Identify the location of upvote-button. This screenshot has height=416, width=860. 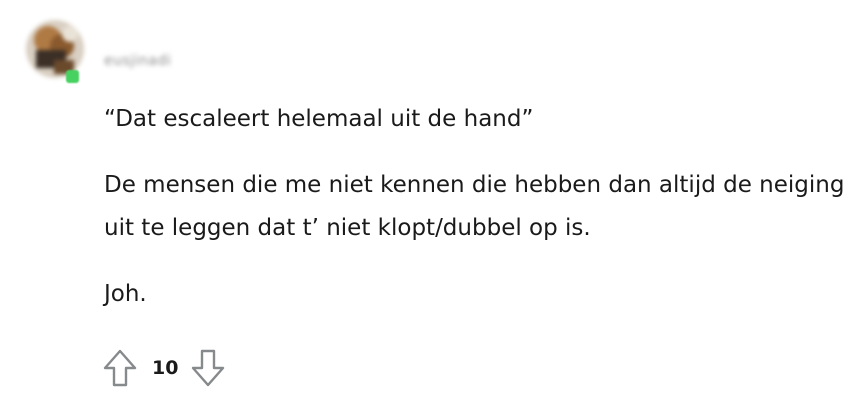
(120, 368).